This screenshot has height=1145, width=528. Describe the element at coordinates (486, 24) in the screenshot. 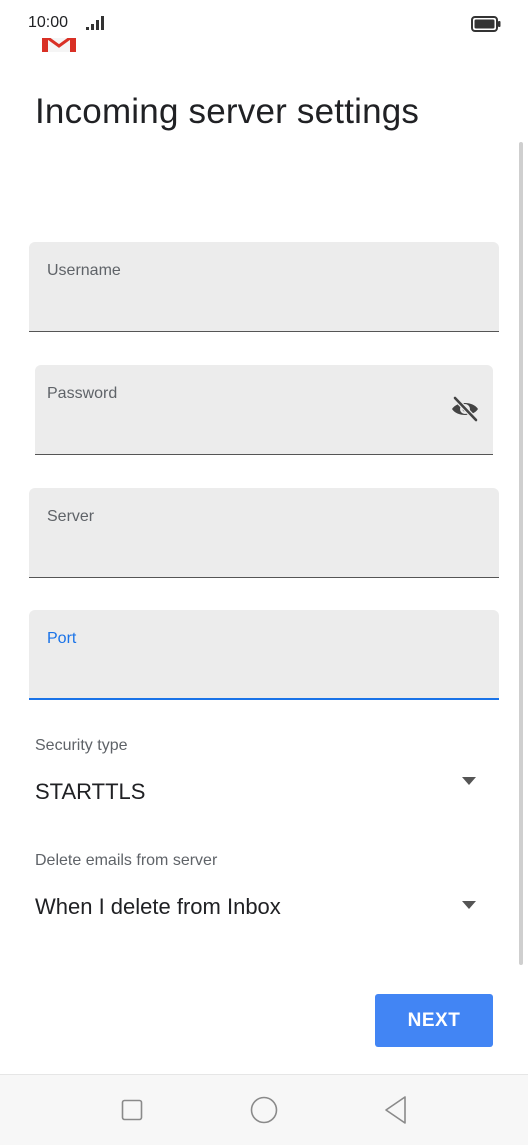

I see `battery-full-icon` at that location.